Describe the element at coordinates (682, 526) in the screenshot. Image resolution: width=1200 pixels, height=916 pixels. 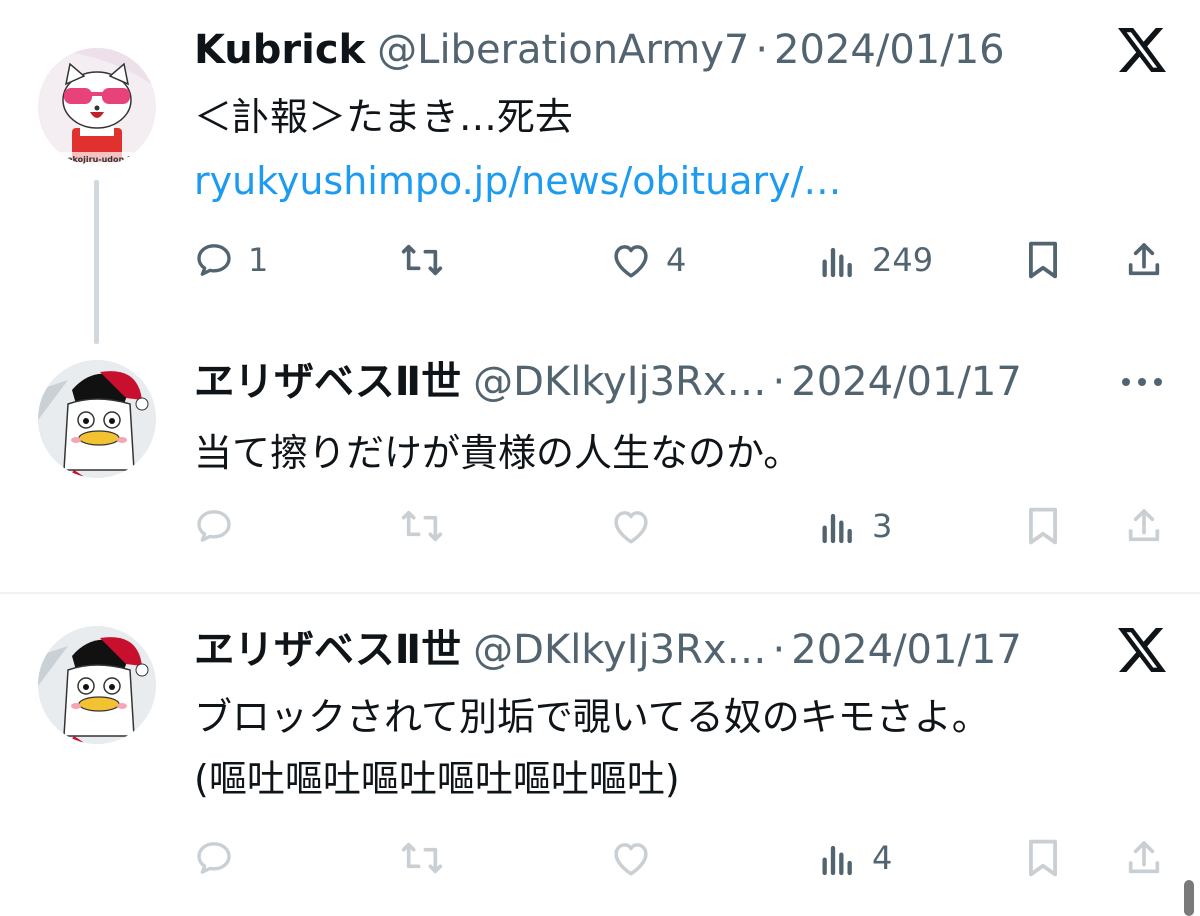
I see `action-bar: 3` at that location.